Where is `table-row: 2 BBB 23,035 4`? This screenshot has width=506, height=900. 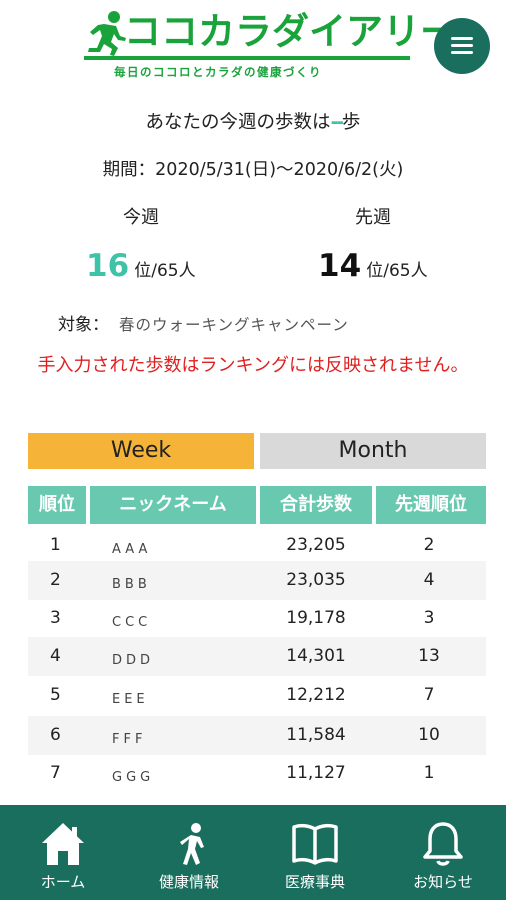
table-row: 2 BBB 23,035 4 is located at coordinates (257, 580).